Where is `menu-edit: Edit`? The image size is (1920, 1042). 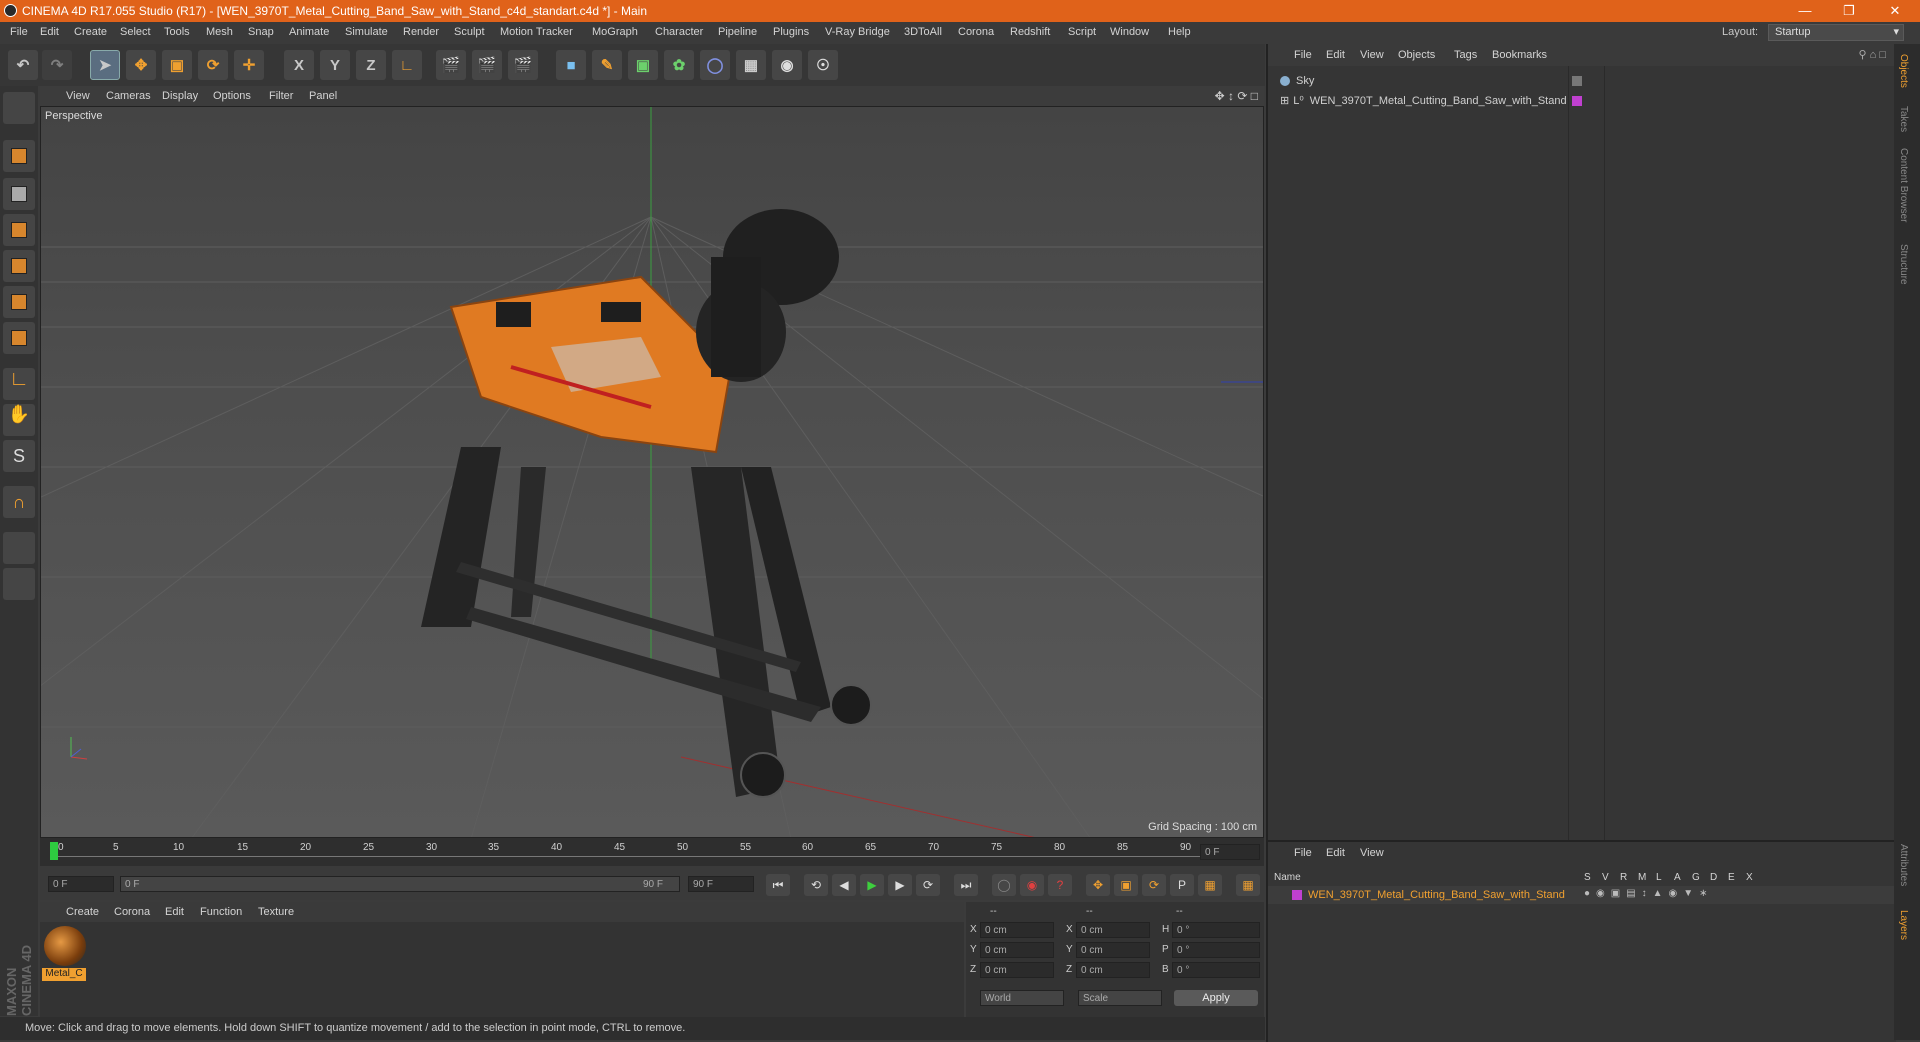
menu-edit: Edit is located at coordinates (49, 32).